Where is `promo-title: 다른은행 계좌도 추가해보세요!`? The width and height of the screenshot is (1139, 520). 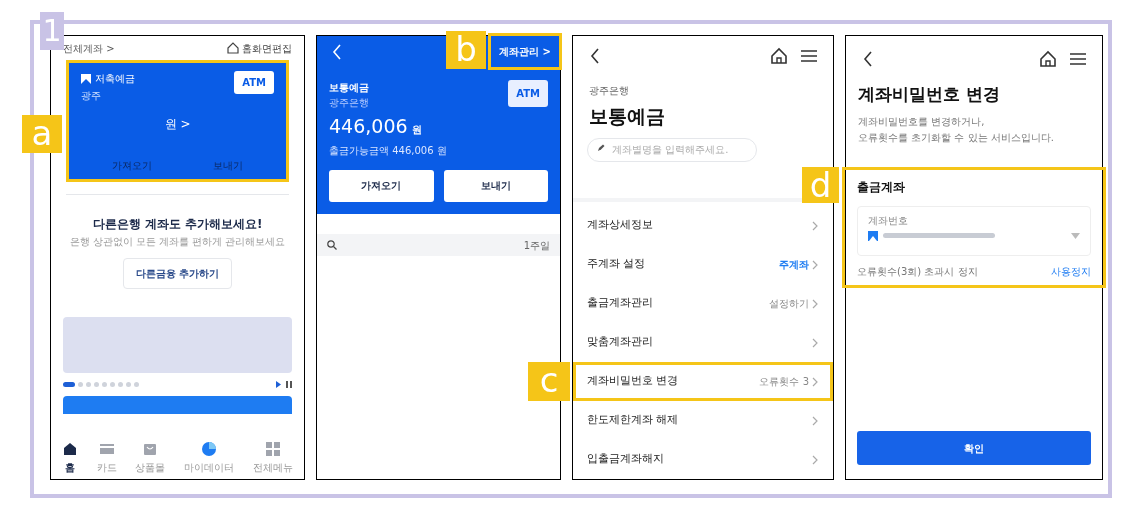 promo-title: 다른은행 계좌도 추가해보세요! is located at coordinates (177, 224).